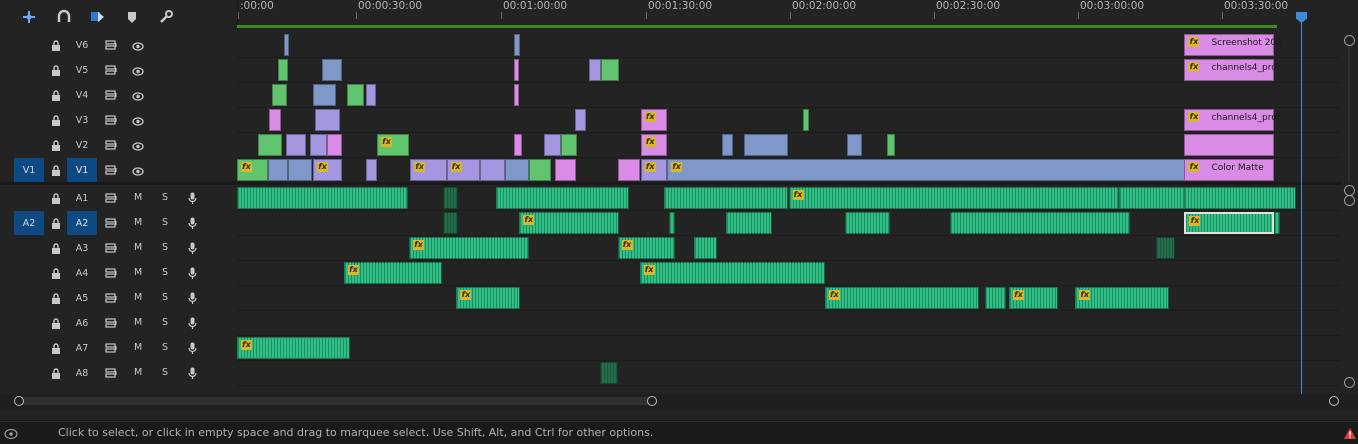  Describe the element at coordinates (679, 402) in the screenshot. I see `horizontal-scrollbar` at that location.